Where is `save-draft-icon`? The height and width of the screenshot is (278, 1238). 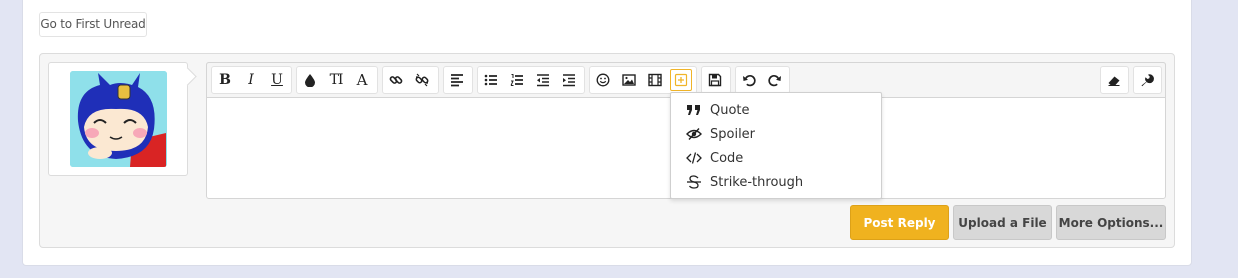
save-draft-icon is located at coordinates (715, 80).